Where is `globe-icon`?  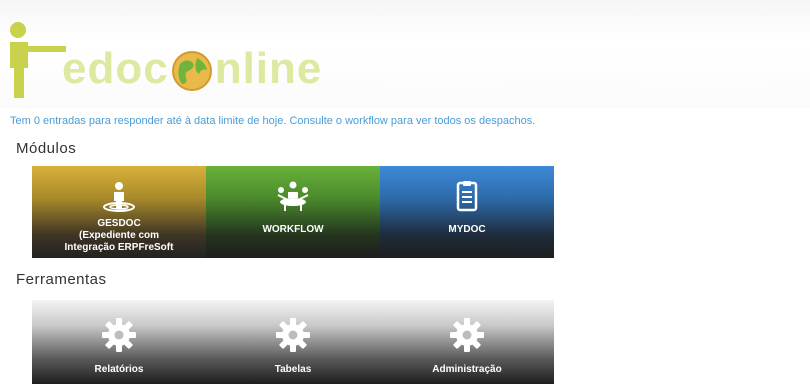
globe-icon is located at coordinates (191, 71).